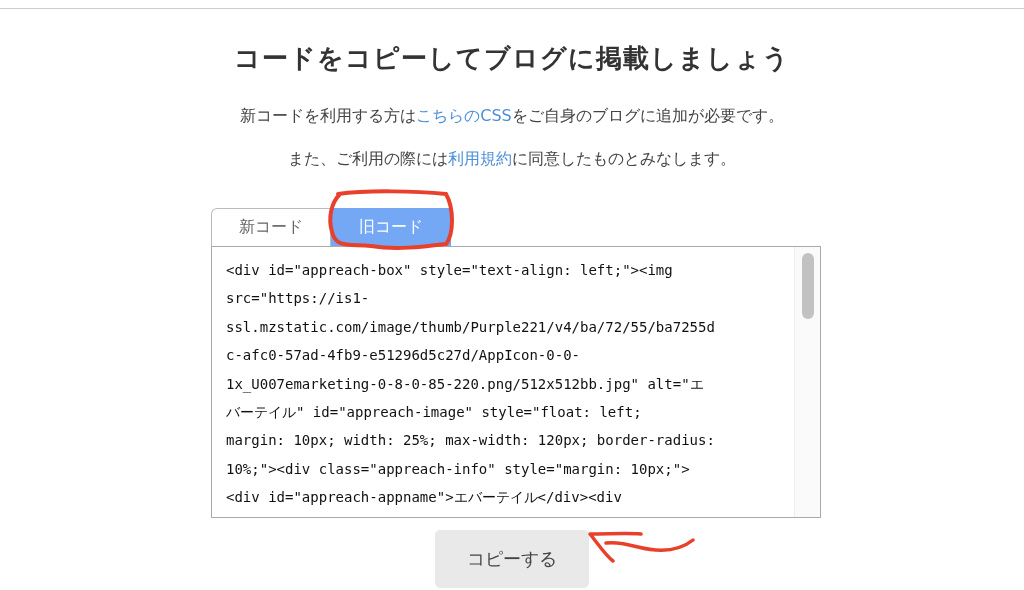 This screenshot has width=1024, height=590. Describe the element at coordinates (450, 270) in the screenshot. I see `code-line: <div id="appreach-box" style="text-align: left;"><img` at that location.